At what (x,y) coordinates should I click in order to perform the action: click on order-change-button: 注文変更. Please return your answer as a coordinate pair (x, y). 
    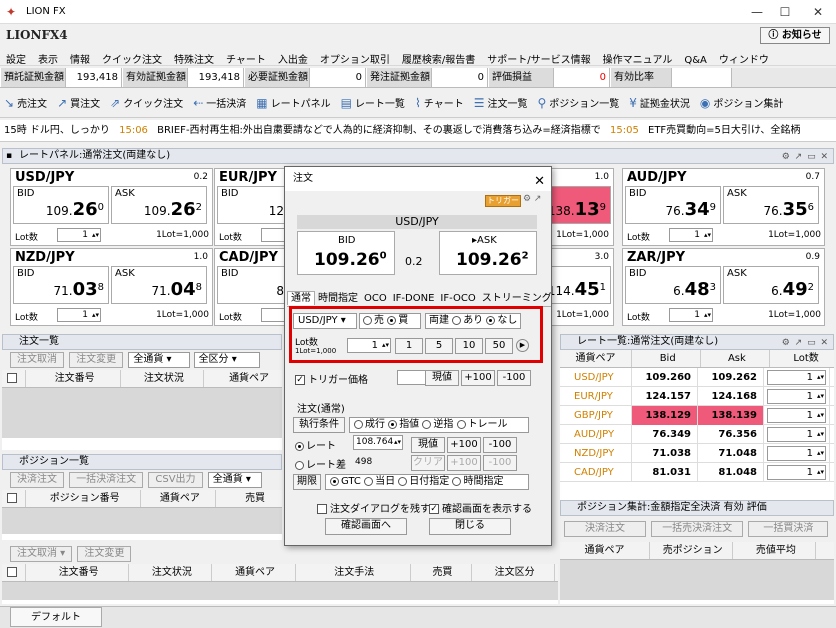
    Looking at the image, I should click on (96, 360).